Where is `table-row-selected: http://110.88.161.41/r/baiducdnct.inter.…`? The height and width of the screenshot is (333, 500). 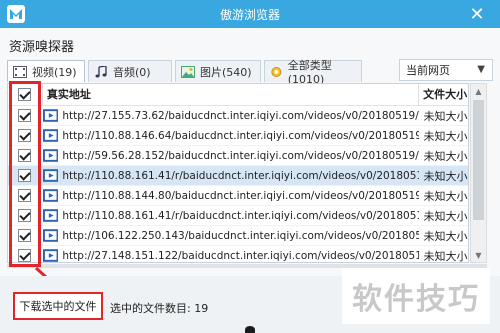 table-row-selected: http://110.88.161.41/r/baiducdnct.inter.… is located at coordinates (238, 176).